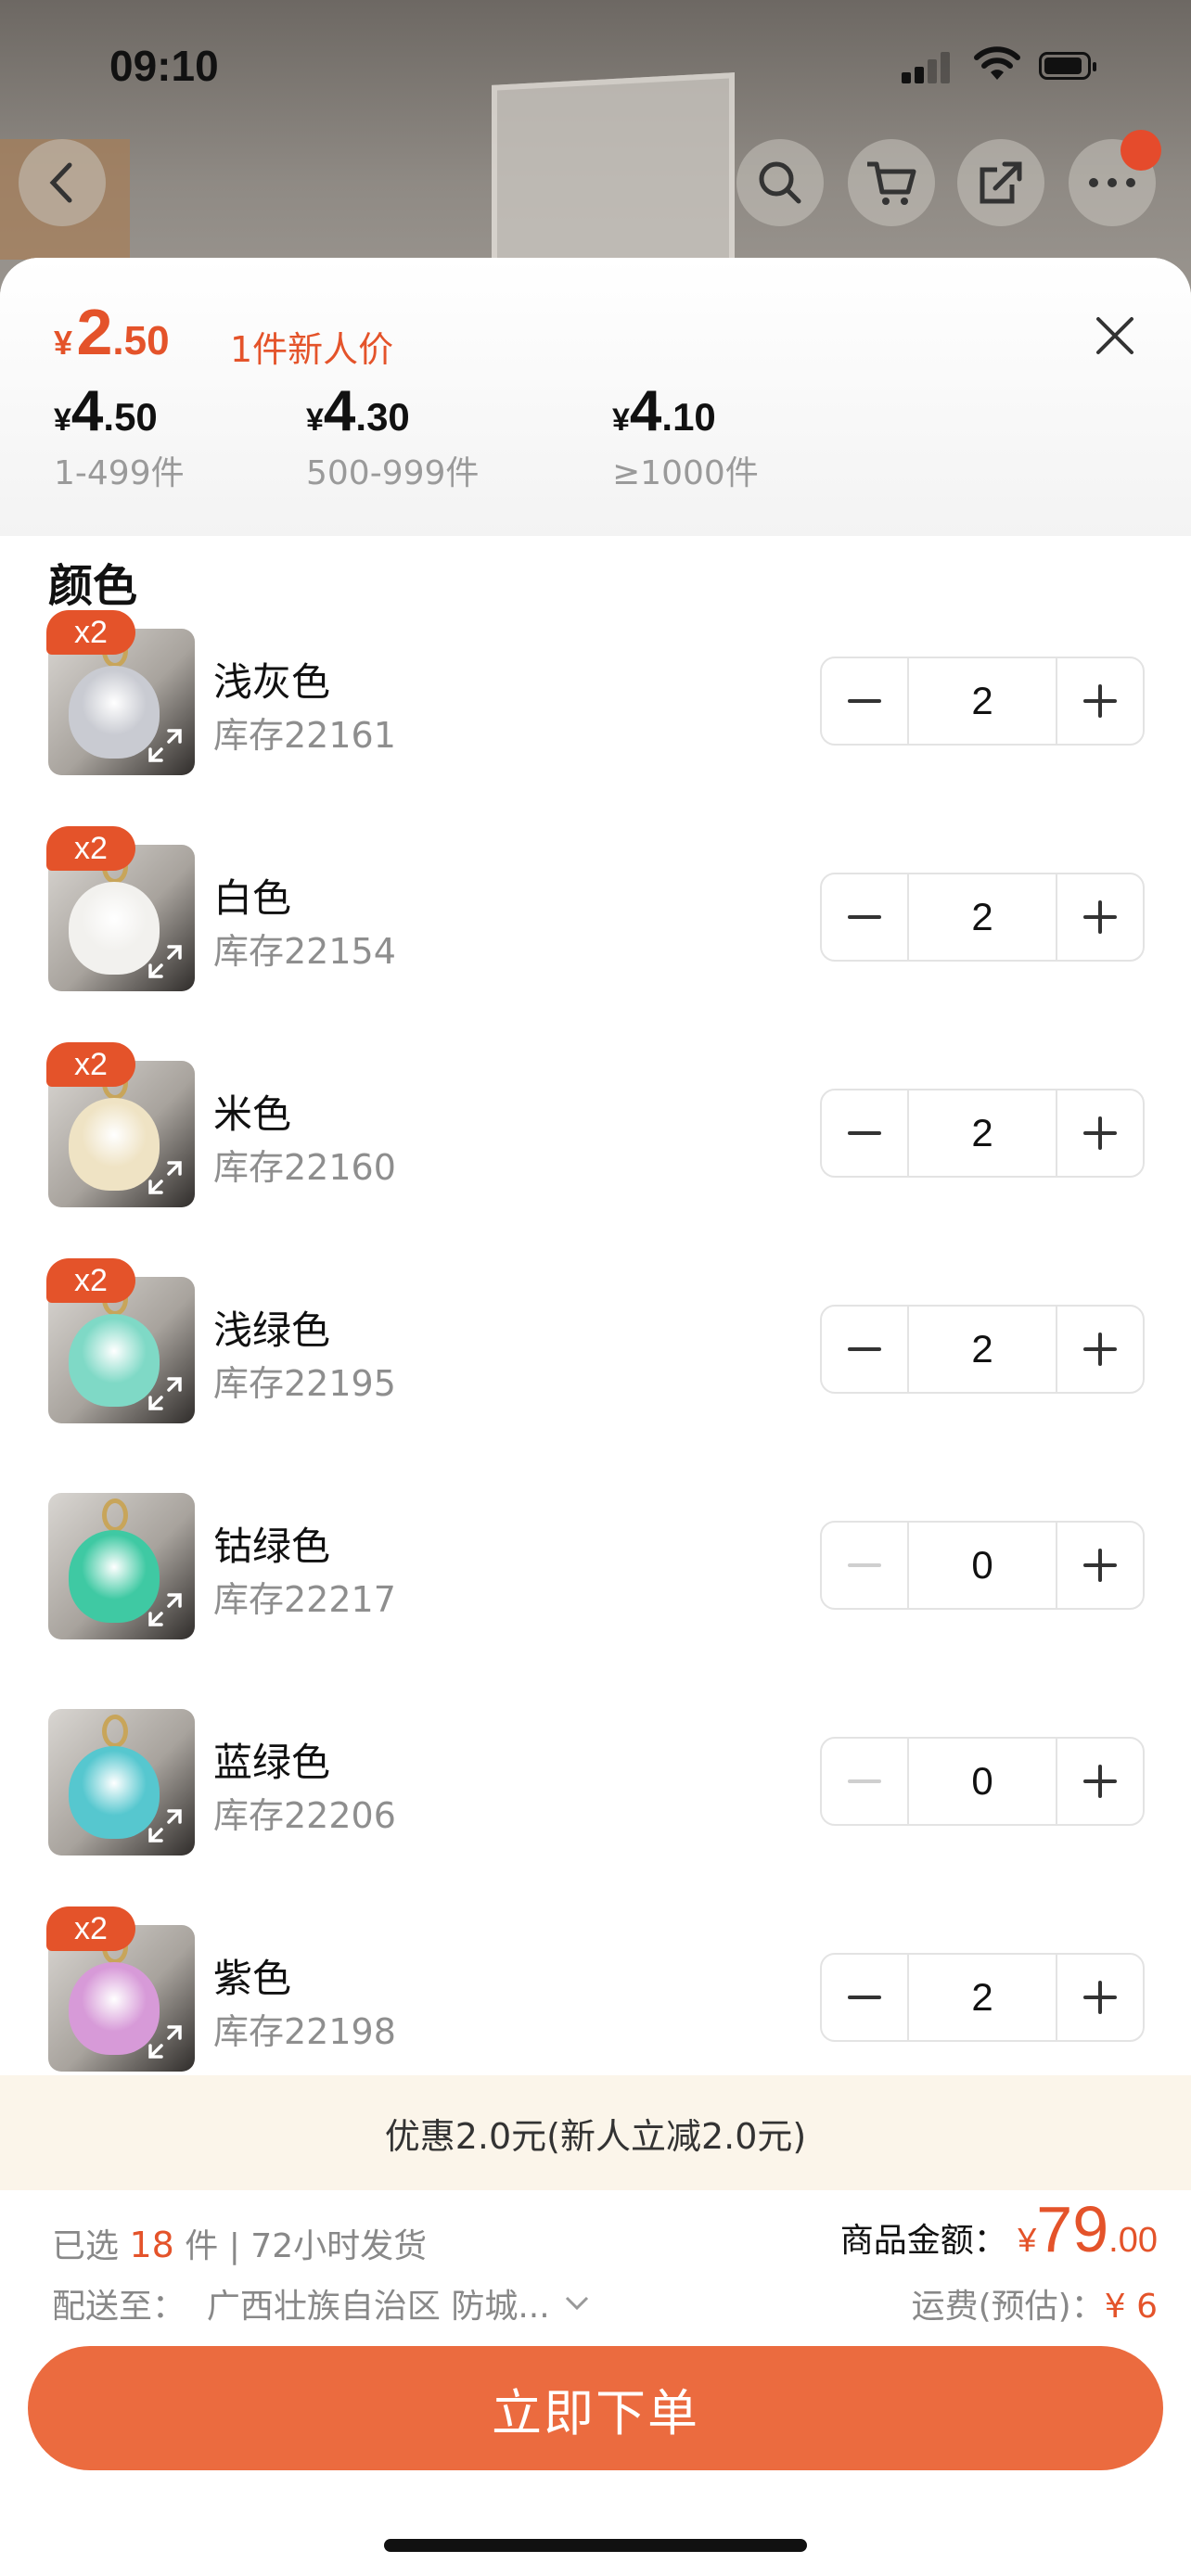  I want to click on variant-name: 米色, so click(252, 1114).